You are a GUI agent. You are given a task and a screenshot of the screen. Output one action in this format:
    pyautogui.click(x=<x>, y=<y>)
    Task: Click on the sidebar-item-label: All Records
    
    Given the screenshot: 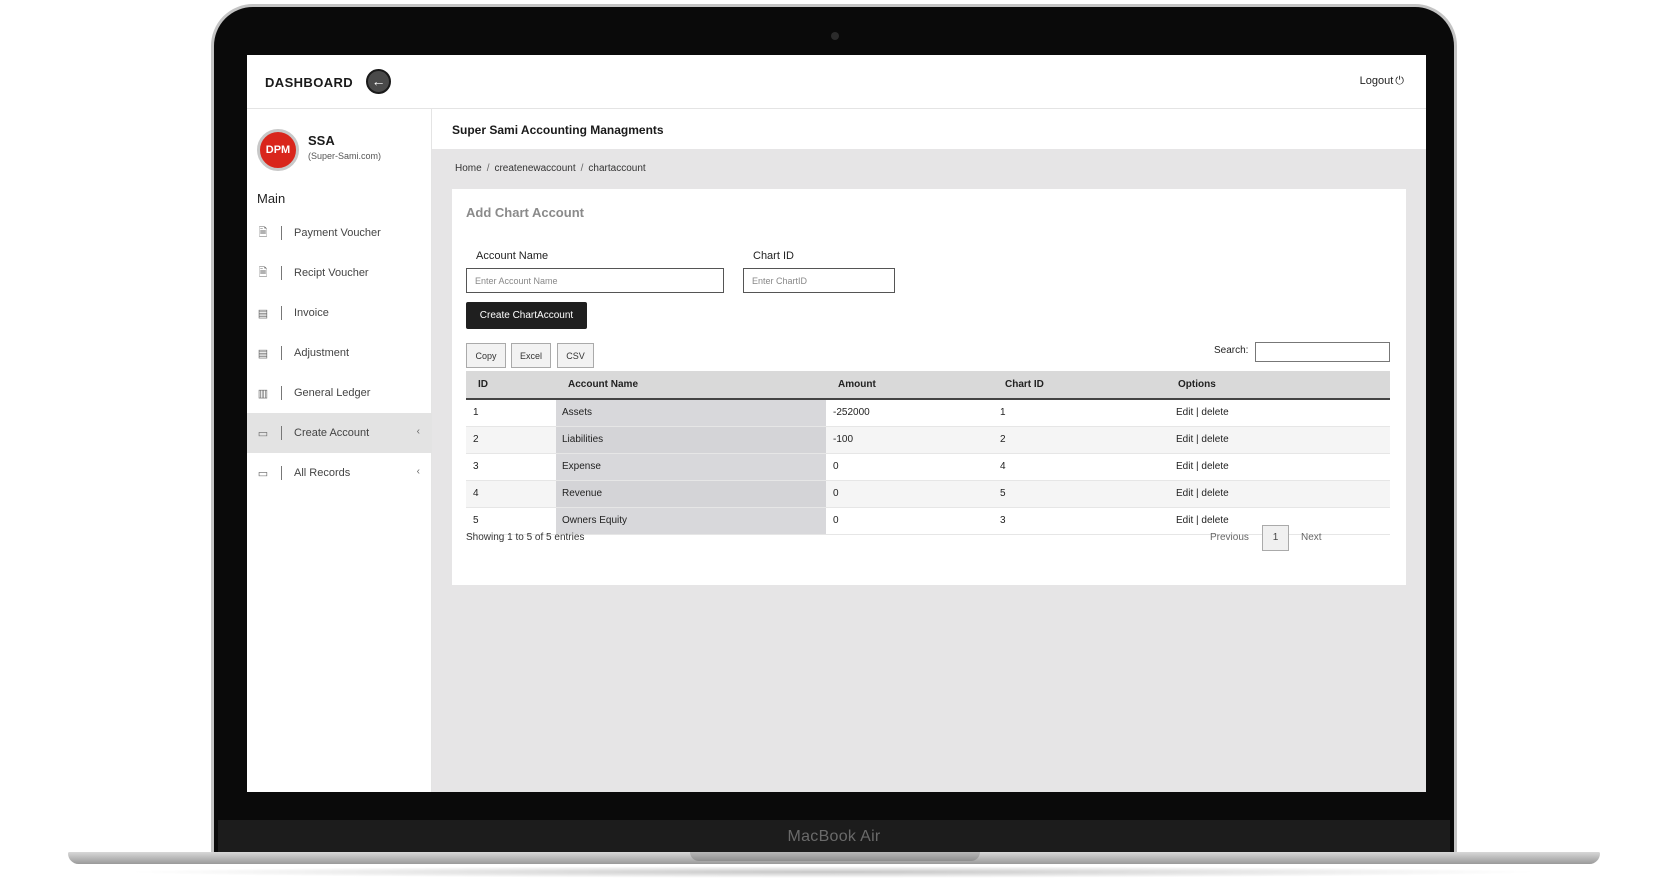 What is the action you would take?
    pyautogui.click(x=322, y=473)
    